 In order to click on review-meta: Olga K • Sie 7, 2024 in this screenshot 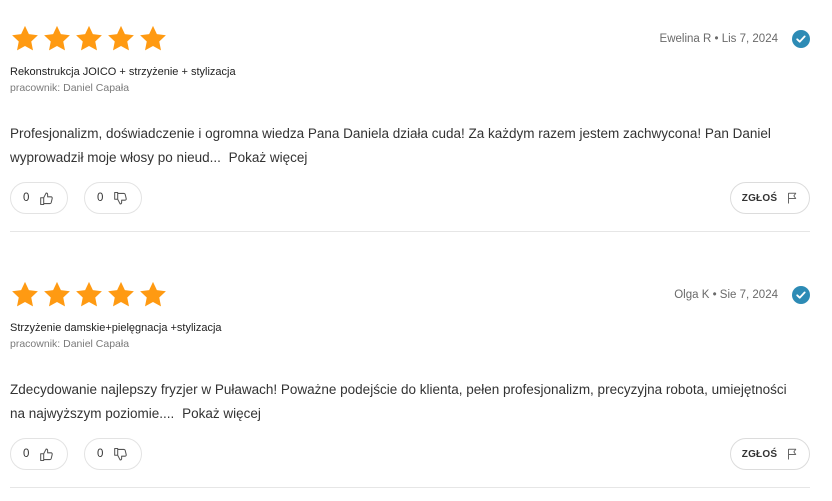, I will do `click(742, 295)`.